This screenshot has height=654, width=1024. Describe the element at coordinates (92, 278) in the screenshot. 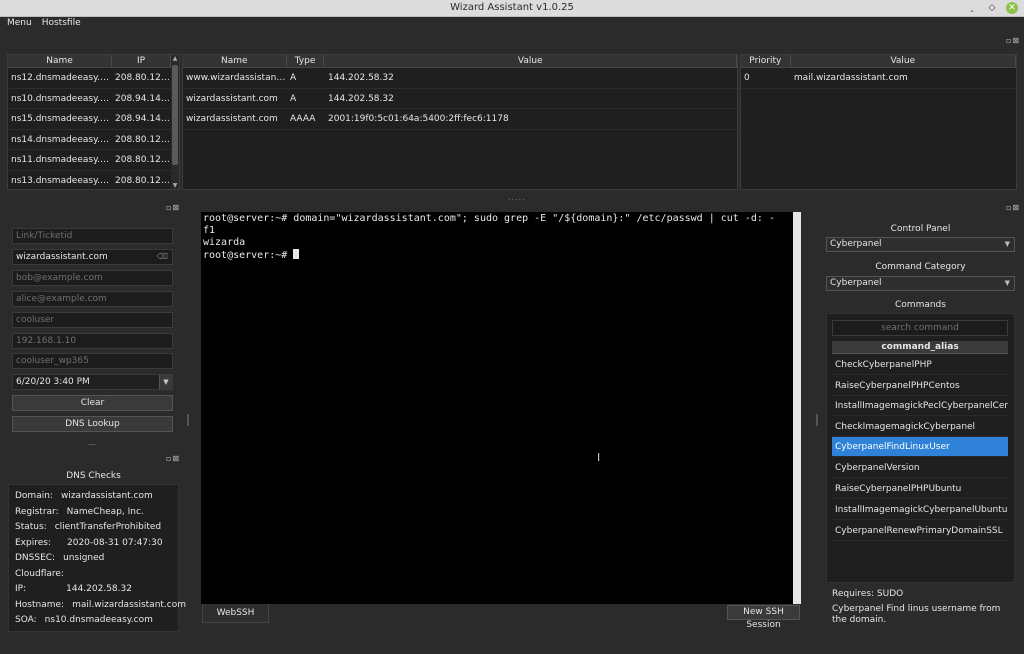

I see `email-from-input: bob@example.com` at that location.